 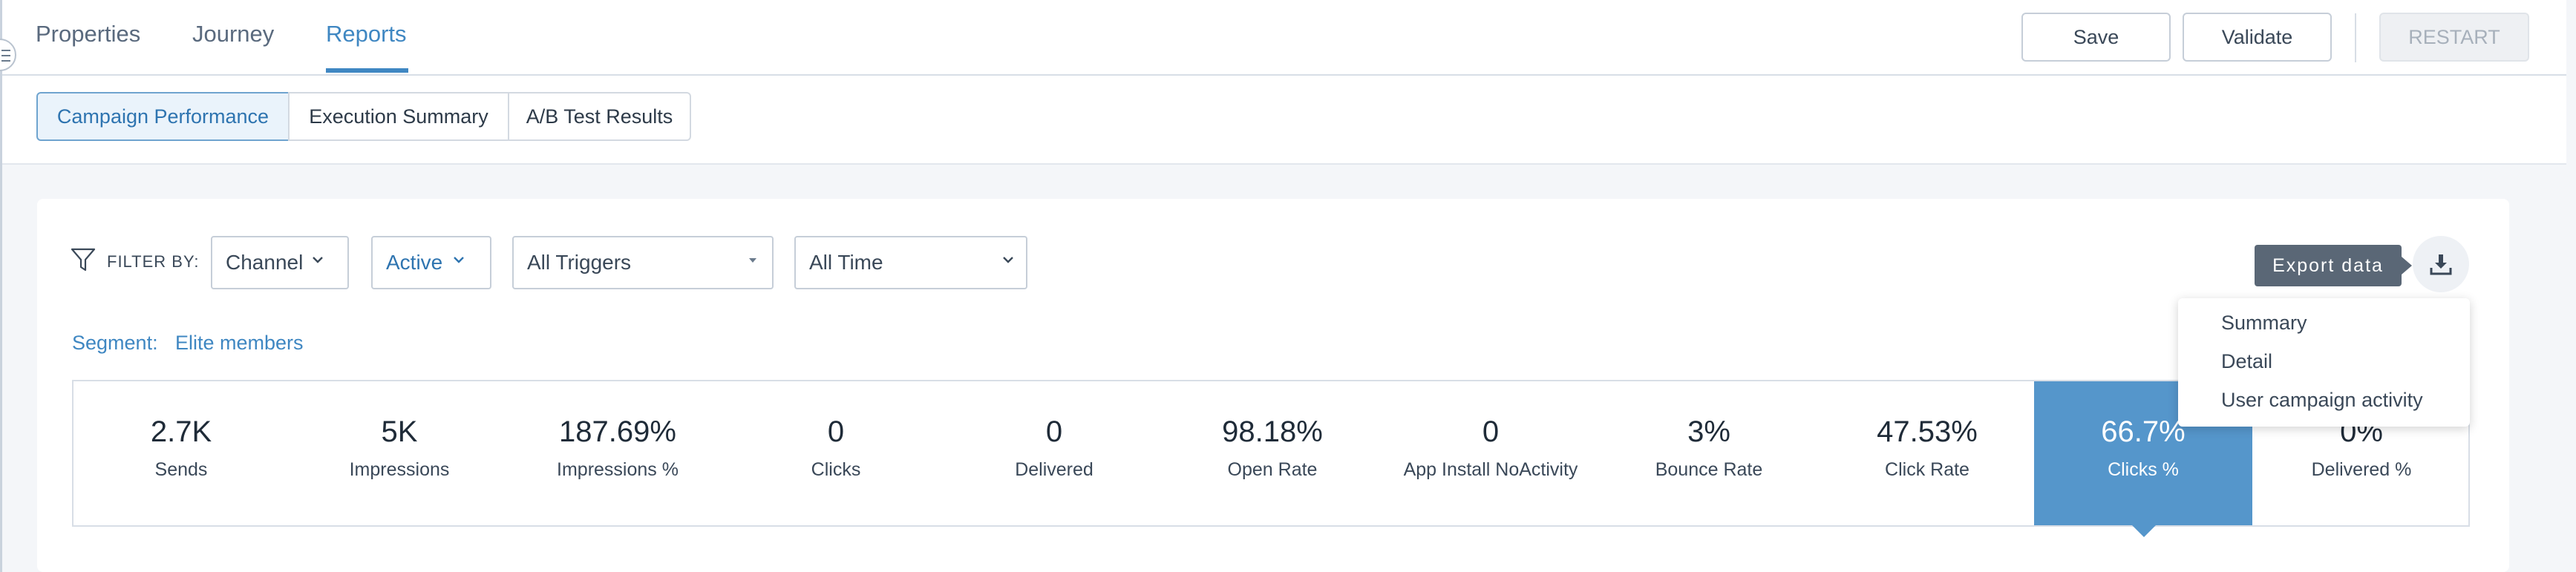 What do you see at coordinates (115, 343) in the screenshot?
I see `segment-label: Segment:` at bounding box center [115, 343].